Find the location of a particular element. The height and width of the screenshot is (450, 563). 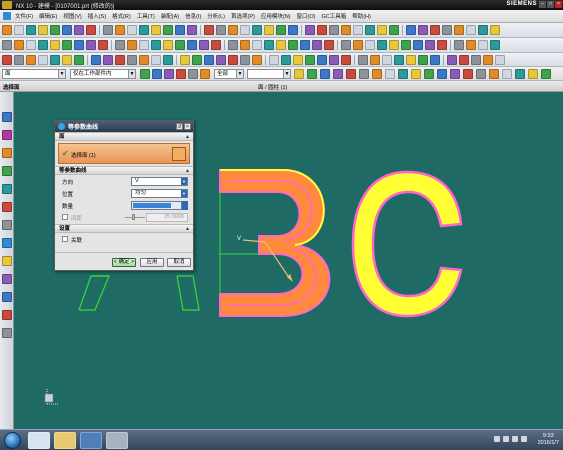

select-face-row: ✓ 选择面 (1) is located at coordinates (124, 153).